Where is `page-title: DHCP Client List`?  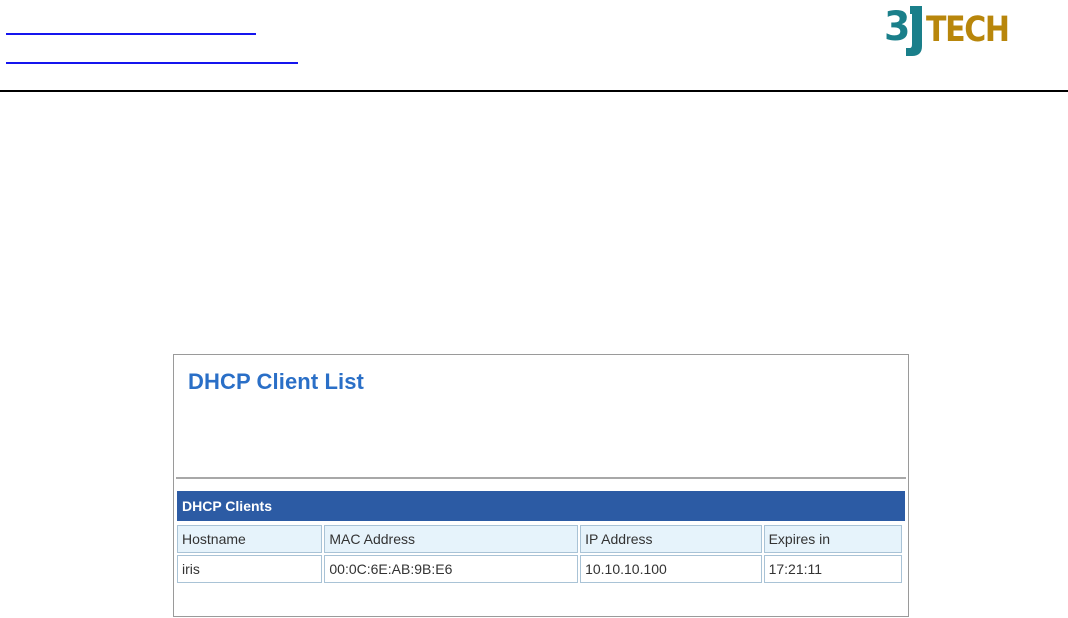
page-title: DHCP Client List is located at coordinates (276, 381).